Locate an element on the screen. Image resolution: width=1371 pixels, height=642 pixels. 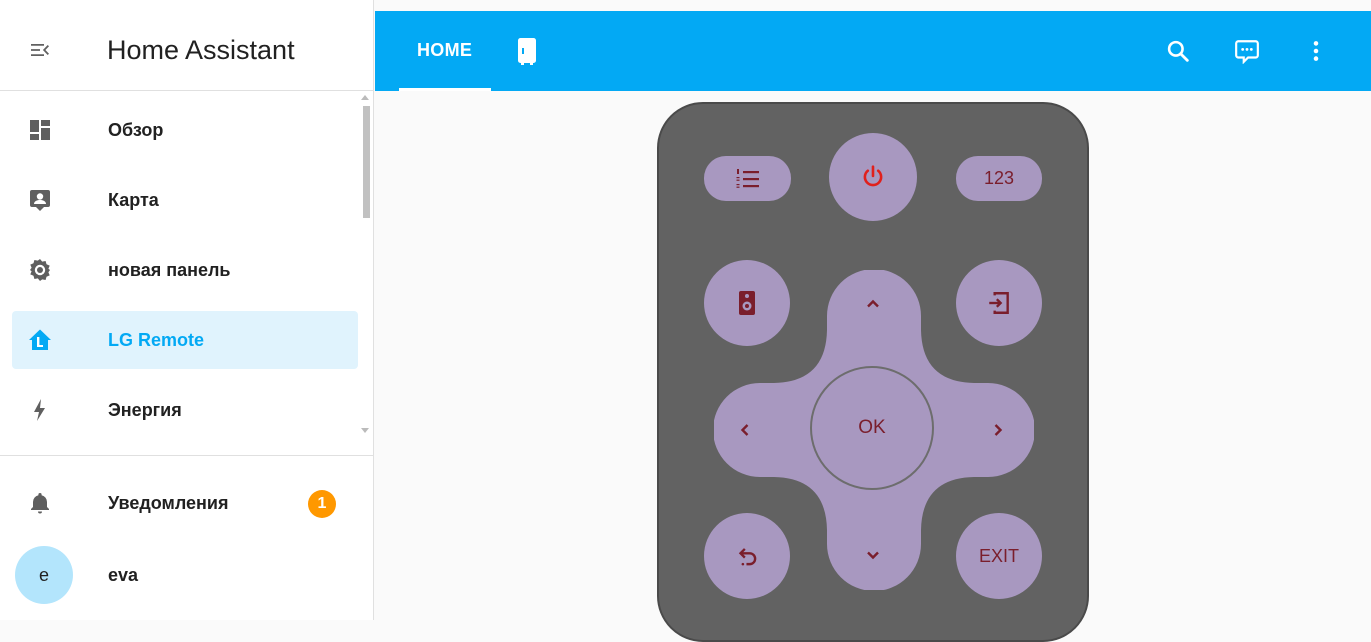
dpad-left-button is located at coordinates (745, 430).